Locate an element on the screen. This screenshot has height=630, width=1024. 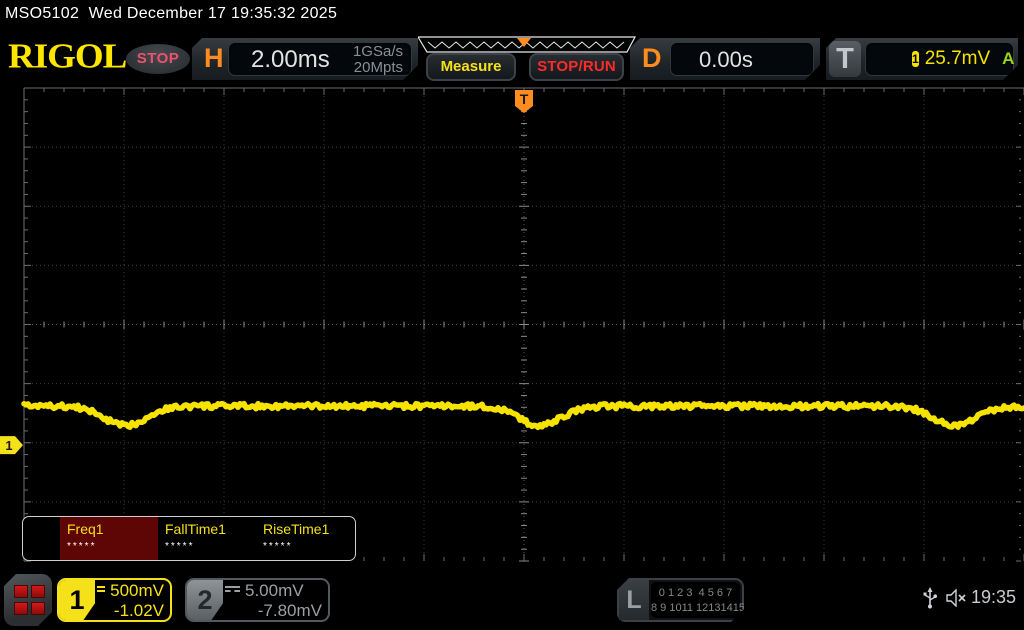
h-label: H is located at coordinates (214, 58).